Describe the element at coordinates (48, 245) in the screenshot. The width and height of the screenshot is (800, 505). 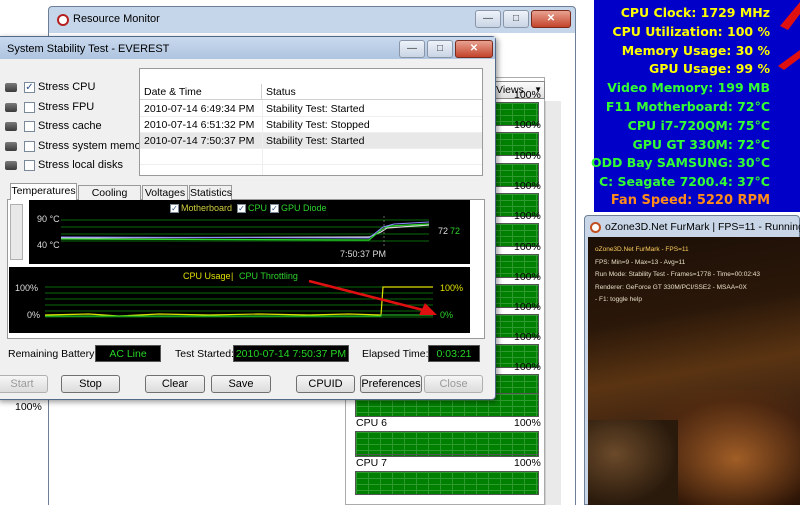
I see `temp-axis-bottom: 40 °C` at that location.